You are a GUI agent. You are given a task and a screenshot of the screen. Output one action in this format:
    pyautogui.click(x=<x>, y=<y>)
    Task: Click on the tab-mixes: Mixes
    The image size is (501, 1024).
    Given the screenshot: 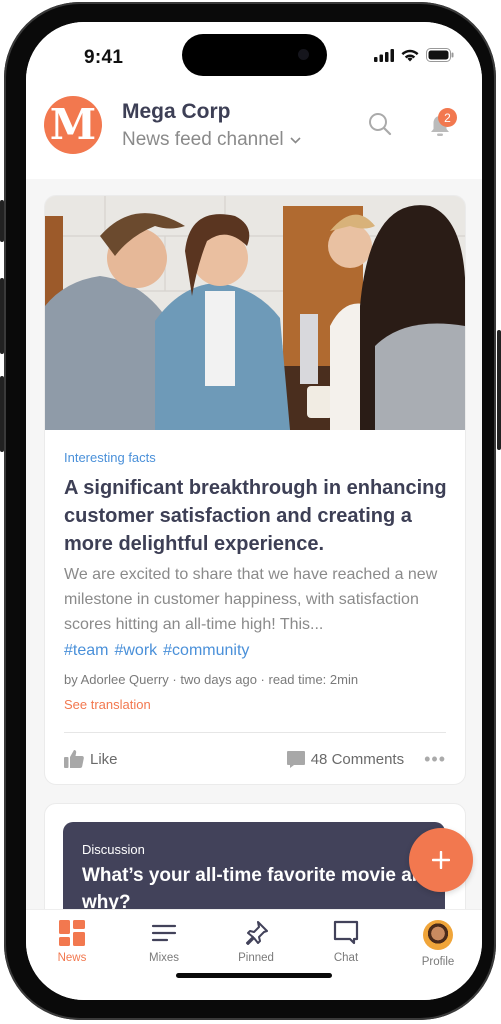 What is the action you would take?
    pyautogui.click(x=164, y=942)
    